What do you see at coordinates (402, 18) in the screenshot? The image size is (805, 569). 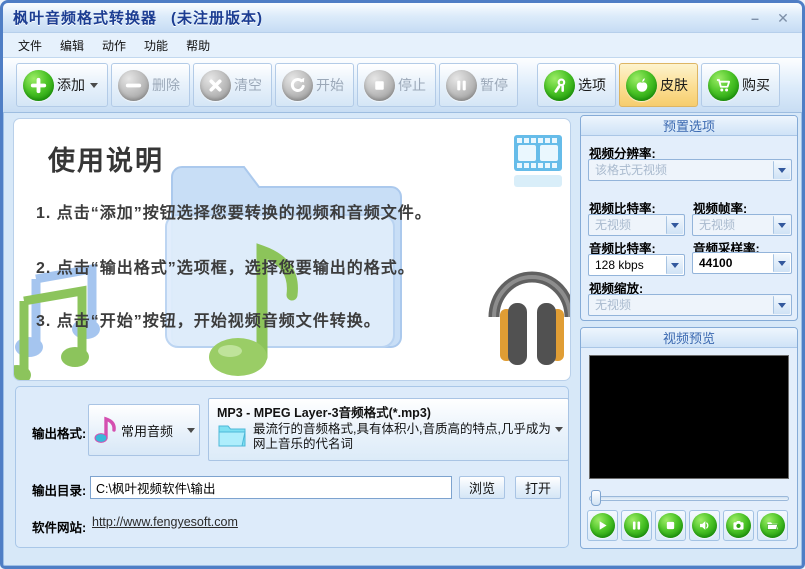 I see `title-bar: 枫叶音频格式转换器 (未注册版本) – ✕` at bounding box center [402, 18].